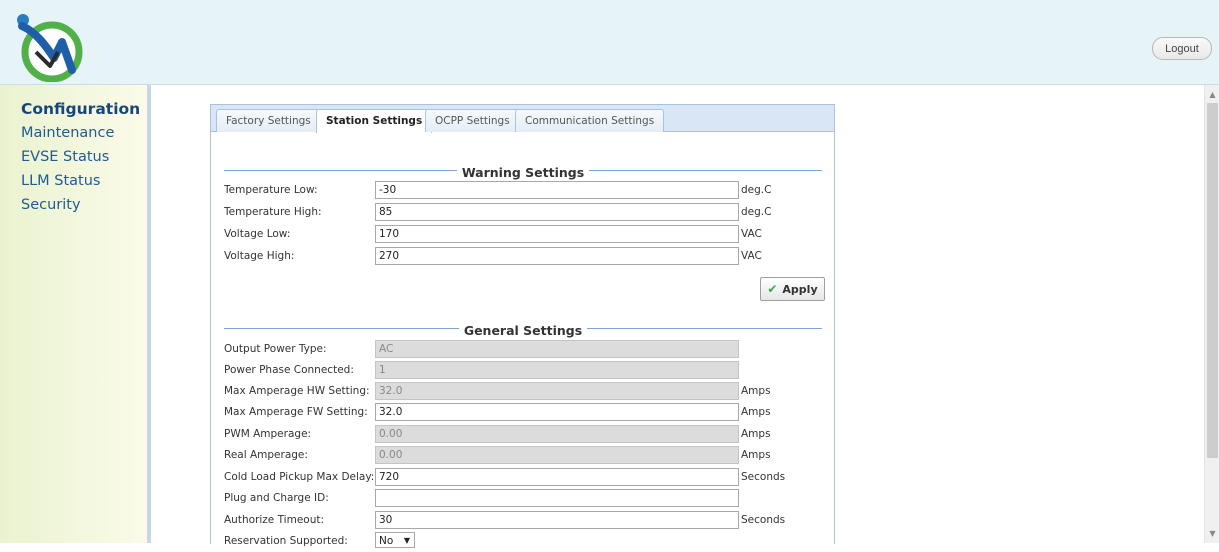 This screenshot has height=552, width=1219. I want to click on unit-cold-load-pickup: Seconds, so click(763, 477).